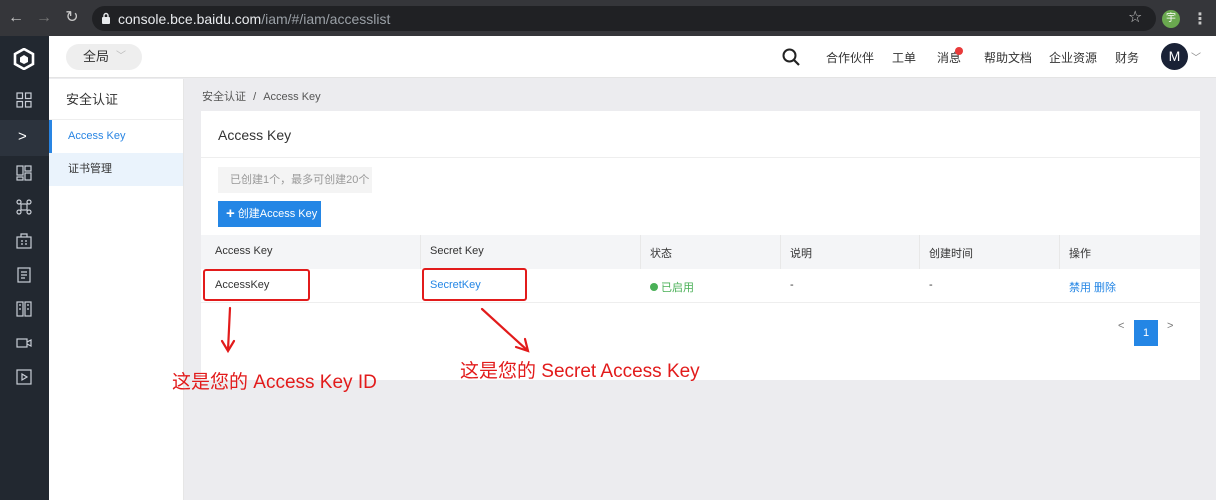 The image size is (1216, 500). I want to click on annotation-arrows, so click(375, 330).